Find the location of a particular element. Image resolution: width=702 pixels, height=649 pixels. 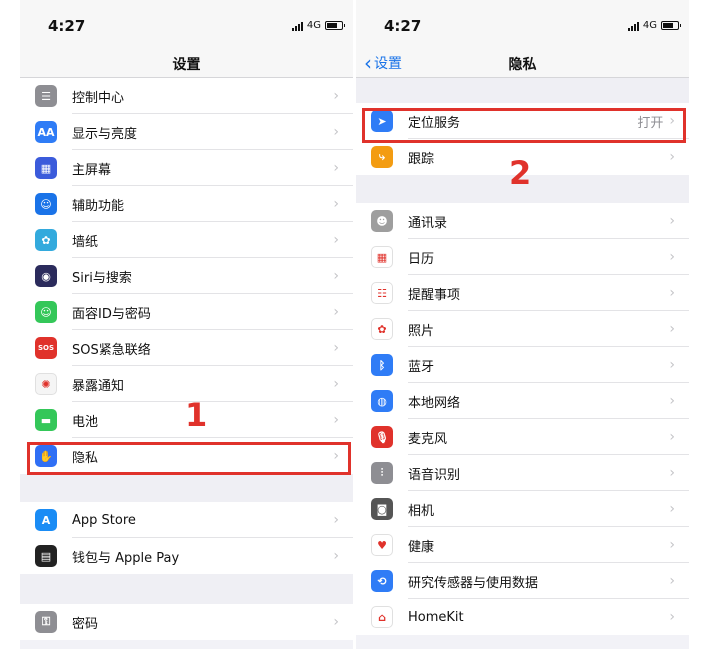

page-title: 隐私 is located at coordinates (522, 65).